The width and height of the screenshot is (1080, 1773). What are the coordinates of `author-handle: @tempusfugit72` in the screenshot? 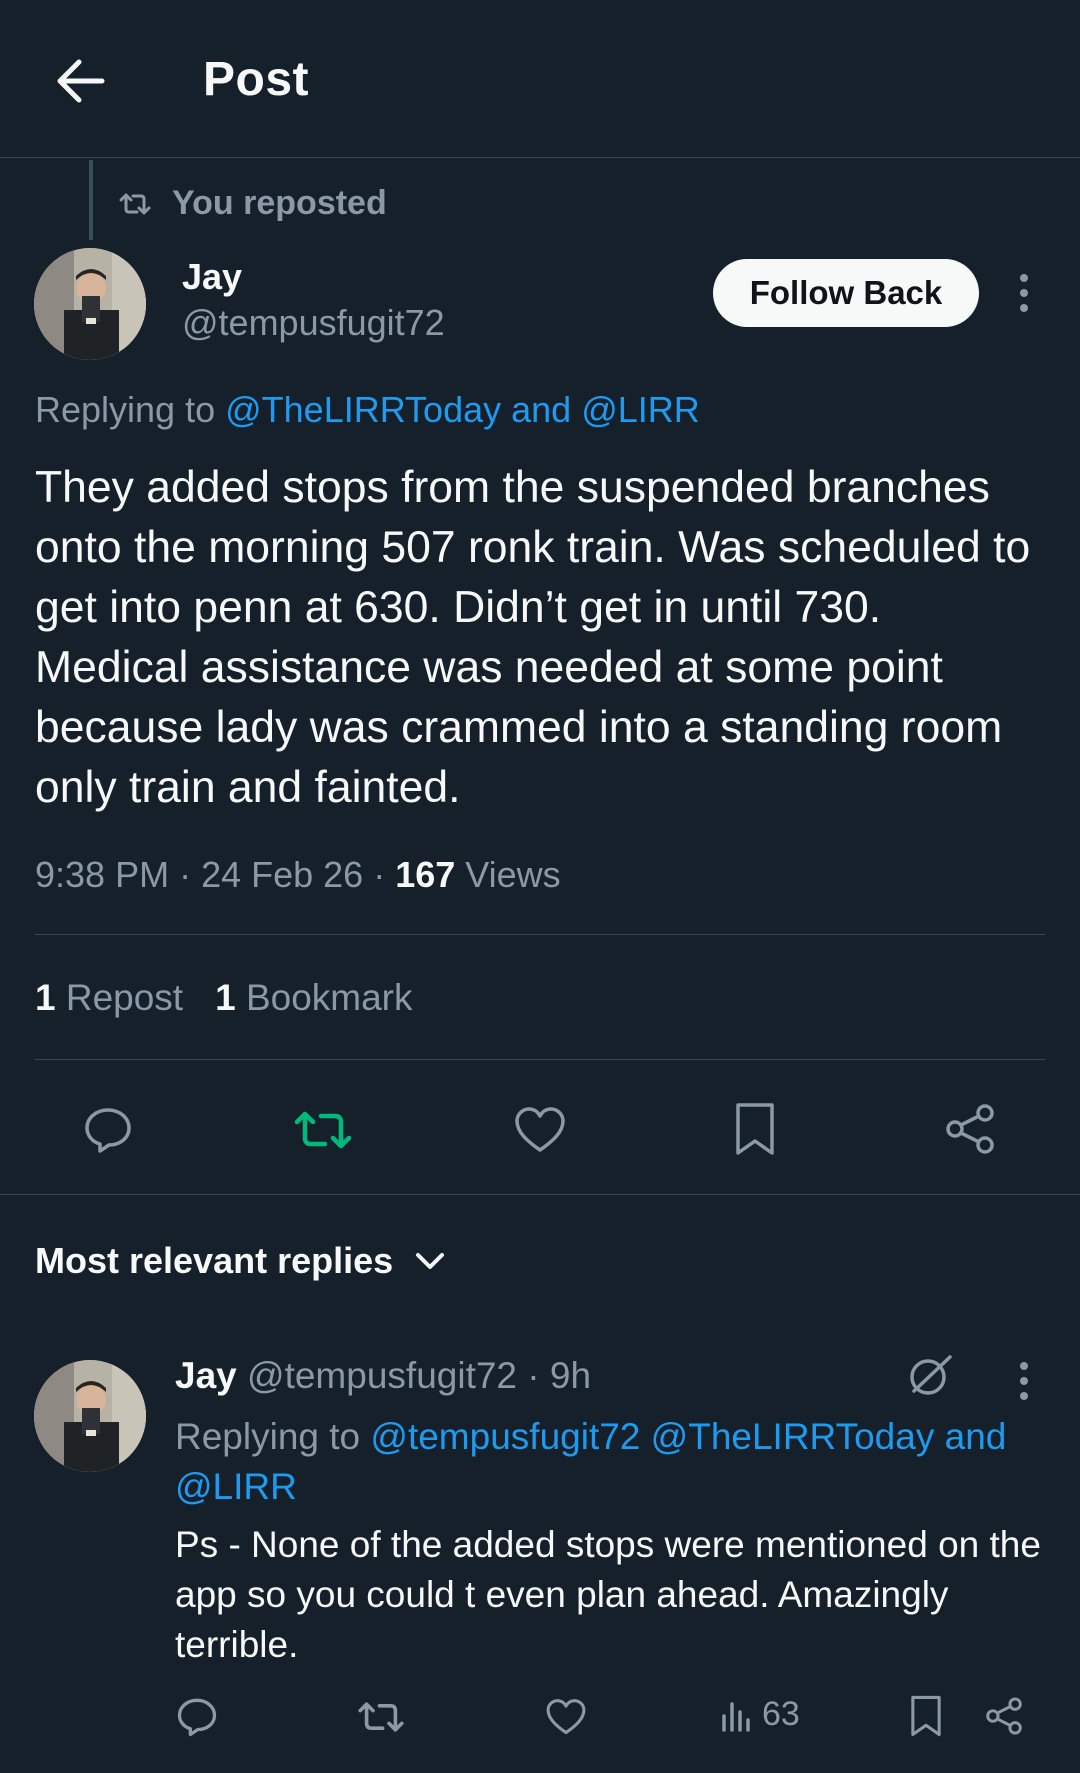 It's located at (313, 323).